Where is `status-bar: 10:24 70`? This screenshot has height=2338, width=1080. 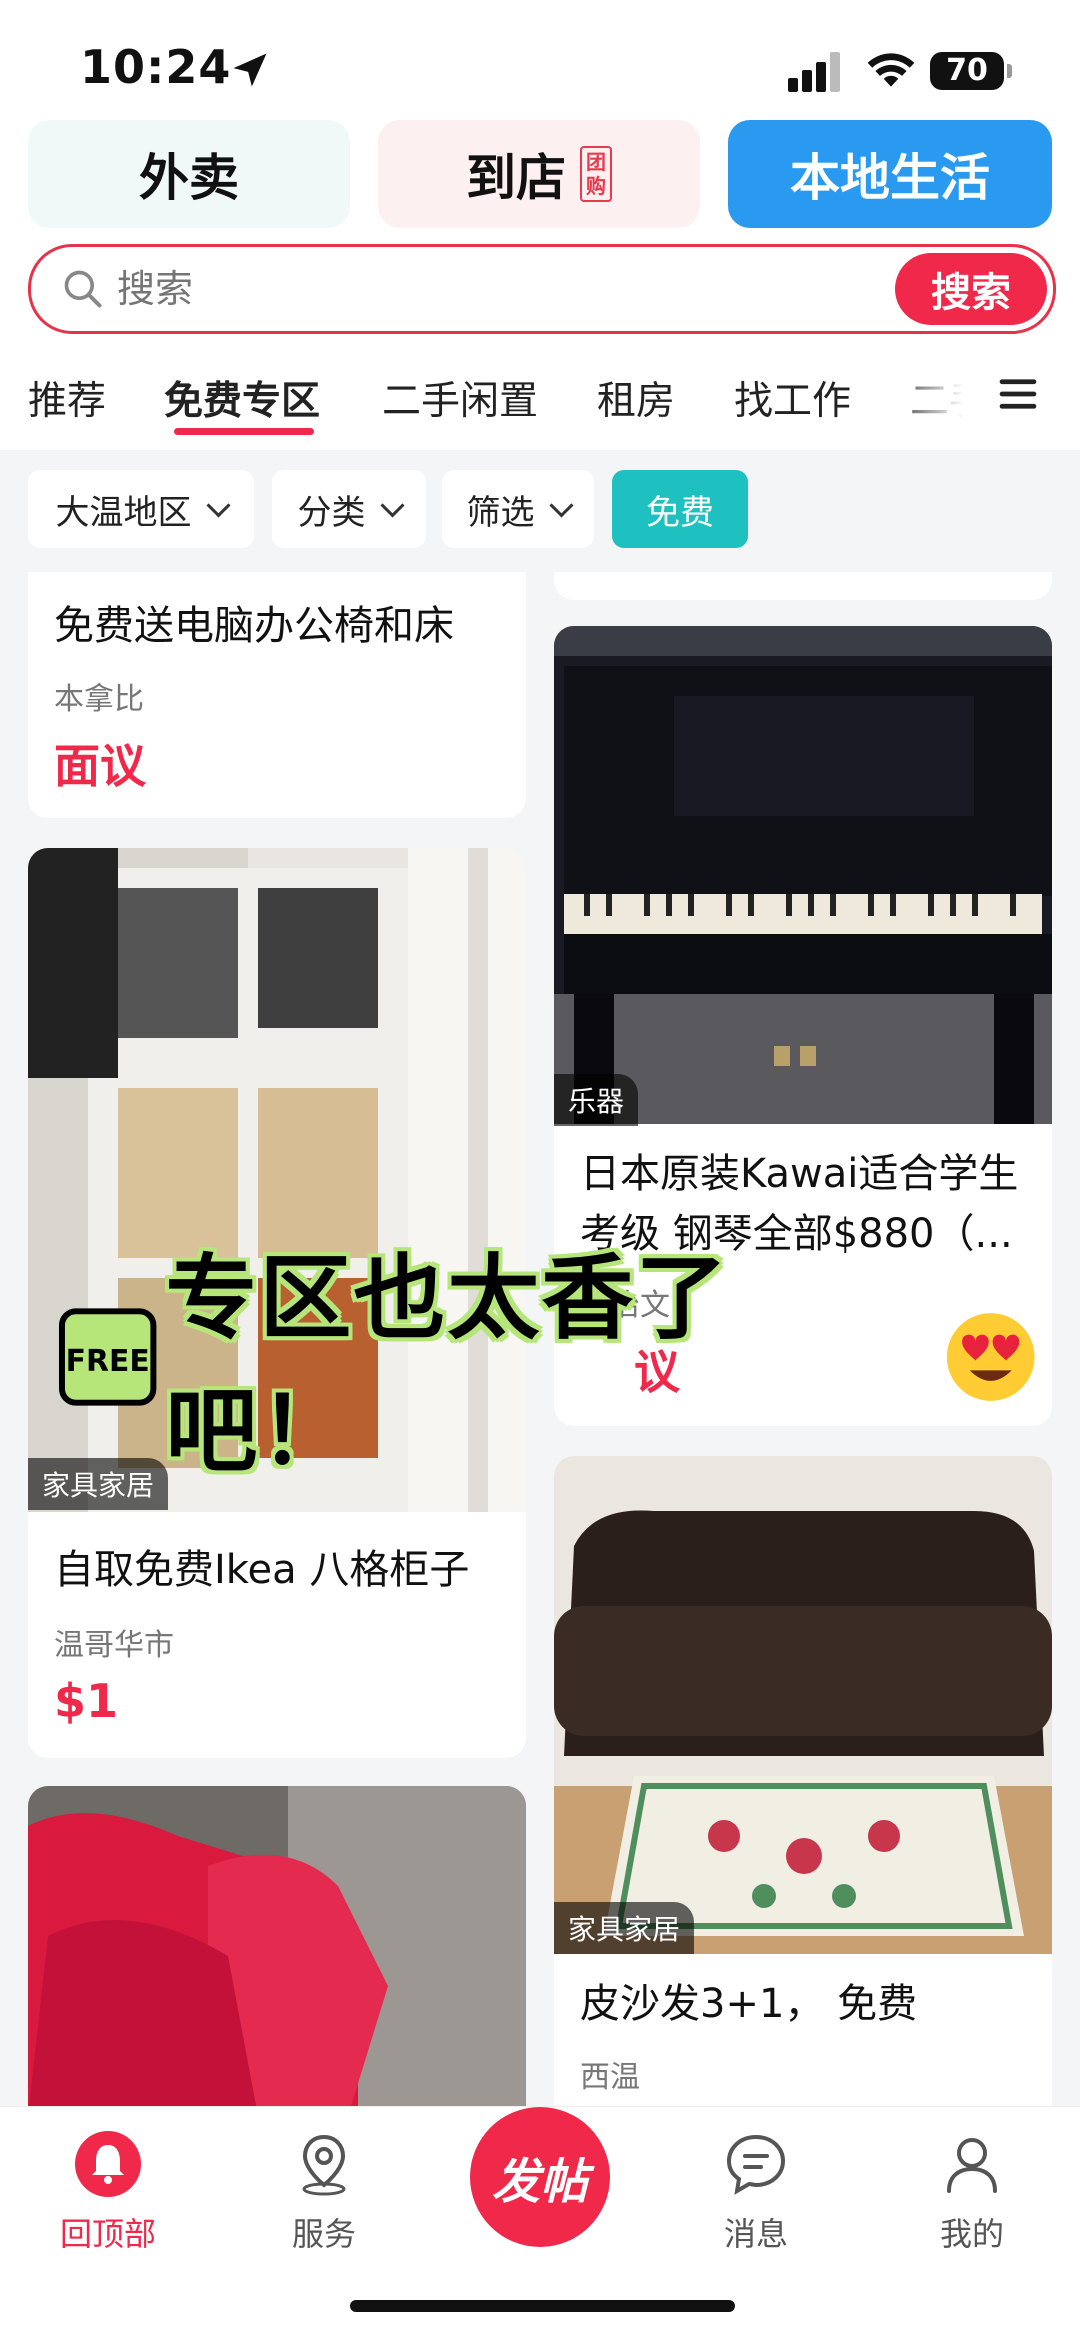 status-bar: 10:24 70 is located at coordinates (540, 60).